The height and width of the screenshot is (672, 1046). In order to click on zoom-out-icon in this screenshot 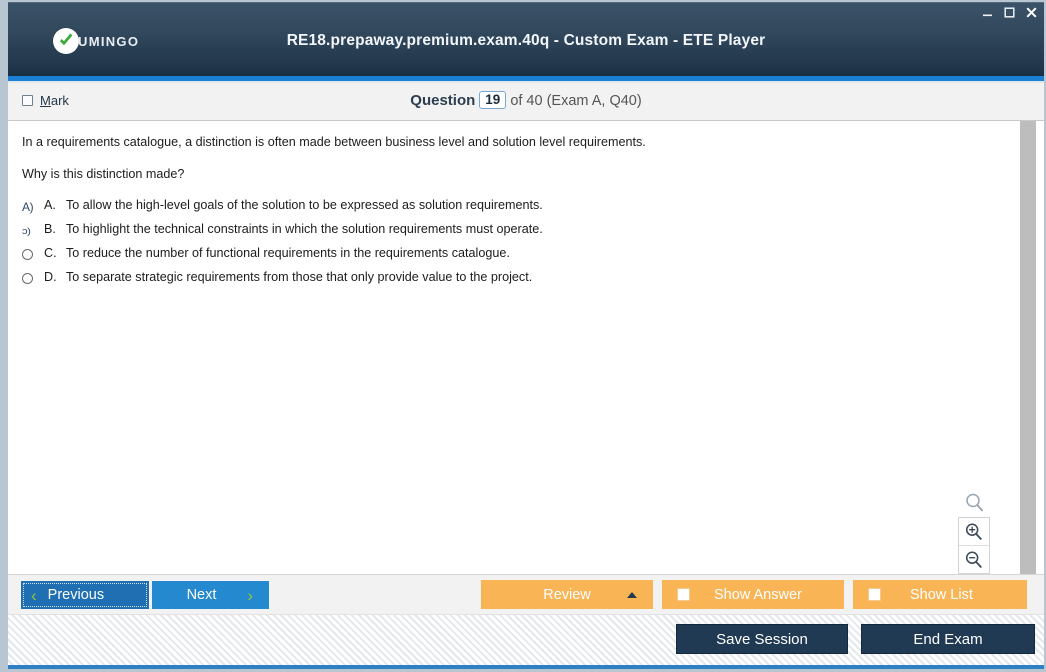, I will do `click(974, 559)`.